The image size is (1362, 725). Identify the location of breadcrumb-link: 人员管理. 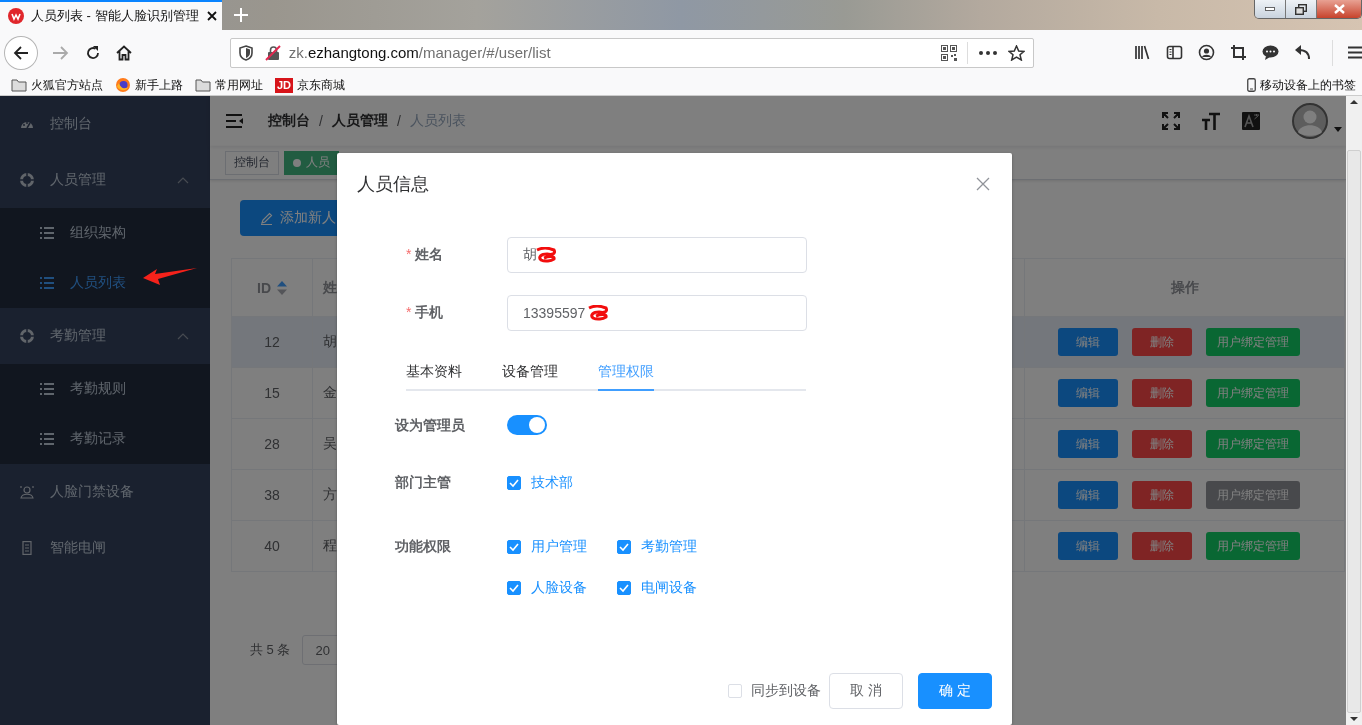
(359, 121).